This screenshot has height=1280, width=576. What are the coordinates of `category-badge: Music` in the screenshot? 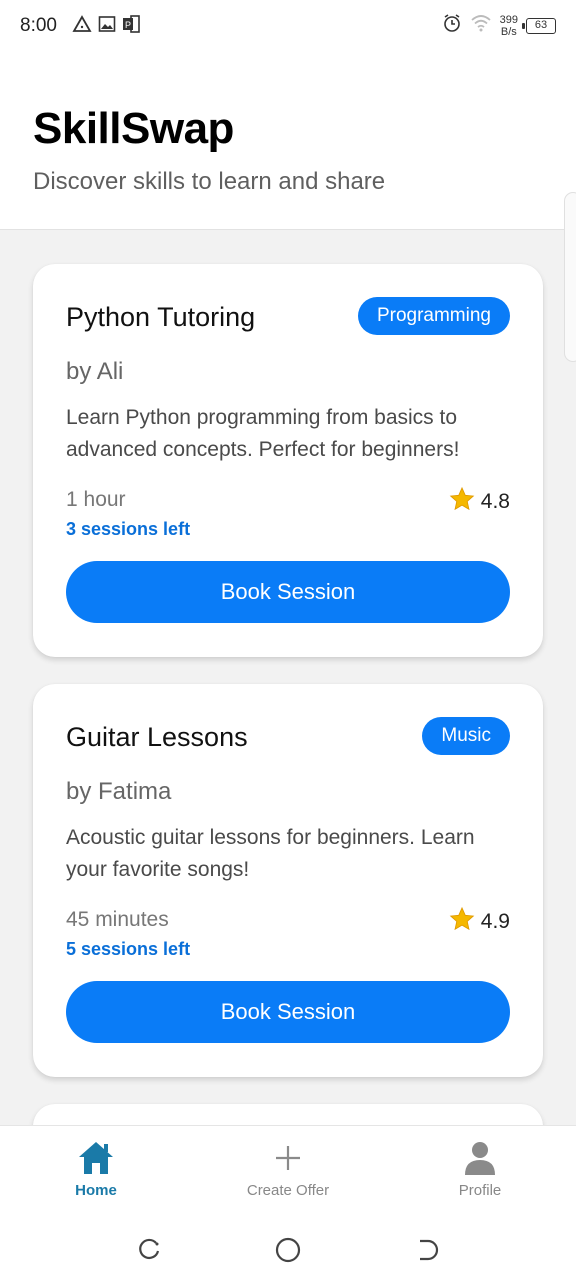 It's located at (466, 736).